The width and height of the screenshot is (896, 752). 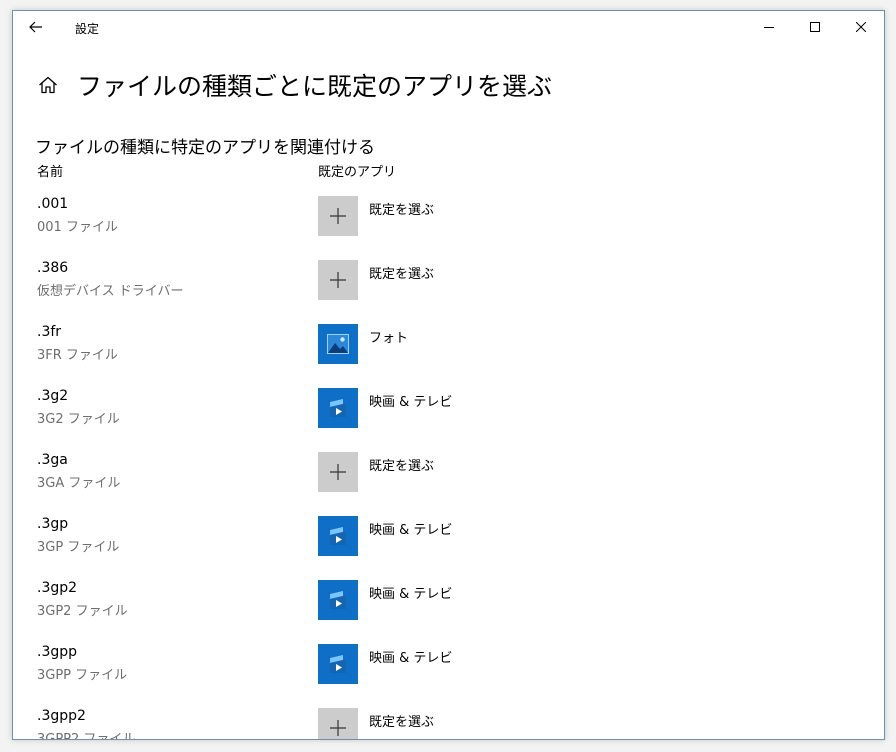 I want to click on close-icon, so click(x=861, y=27).